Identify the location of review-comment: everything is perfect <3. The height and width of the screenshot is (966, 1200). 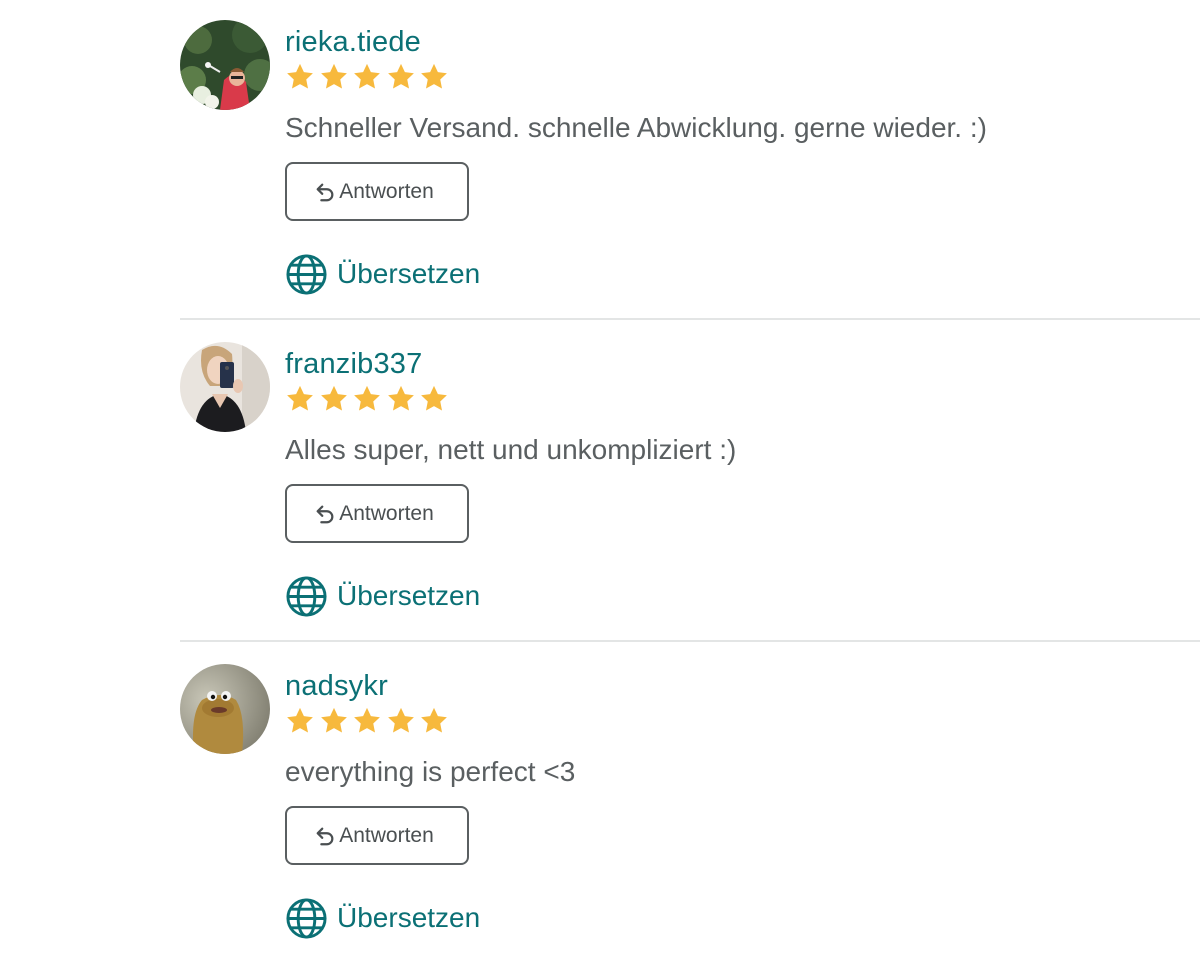
(430, 771).